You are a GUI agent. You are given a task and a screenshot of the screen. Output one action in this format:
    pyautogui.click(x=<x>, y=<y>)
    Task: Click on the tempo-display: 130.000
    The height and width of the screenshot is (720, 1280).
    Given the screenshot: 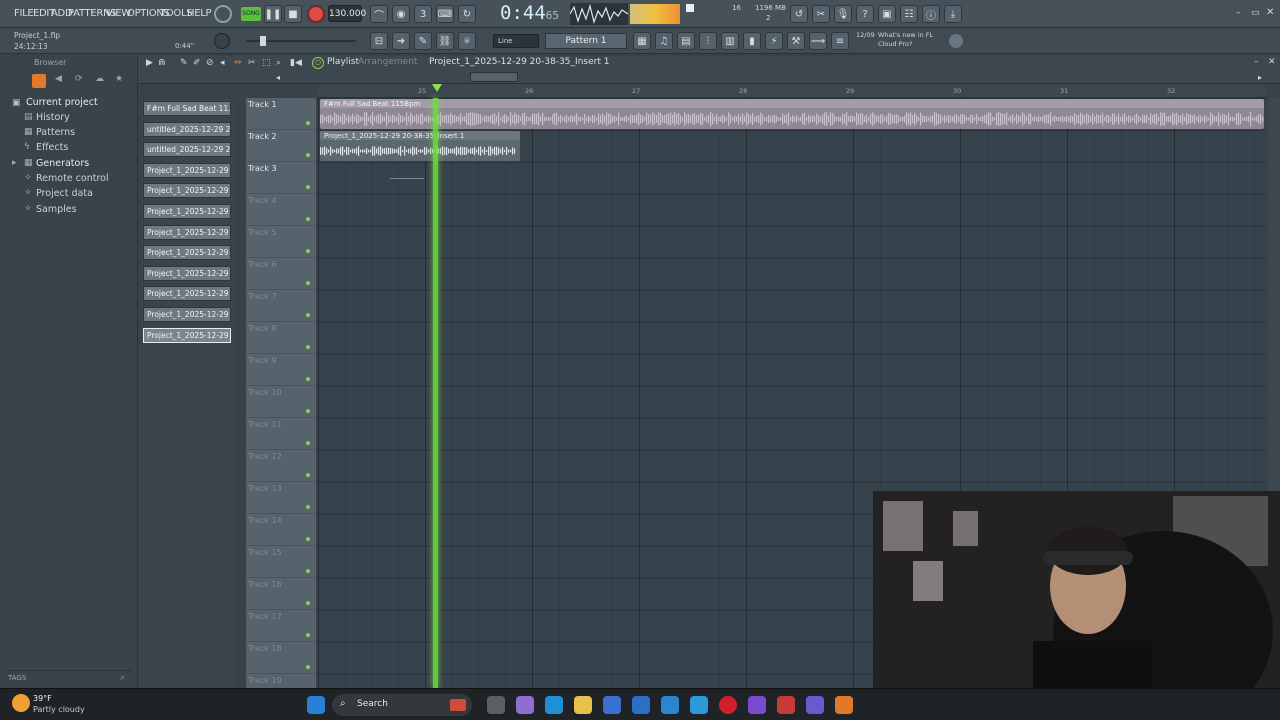 What is the action you would take?
    pyautogui.click(x=347, y=13)
    